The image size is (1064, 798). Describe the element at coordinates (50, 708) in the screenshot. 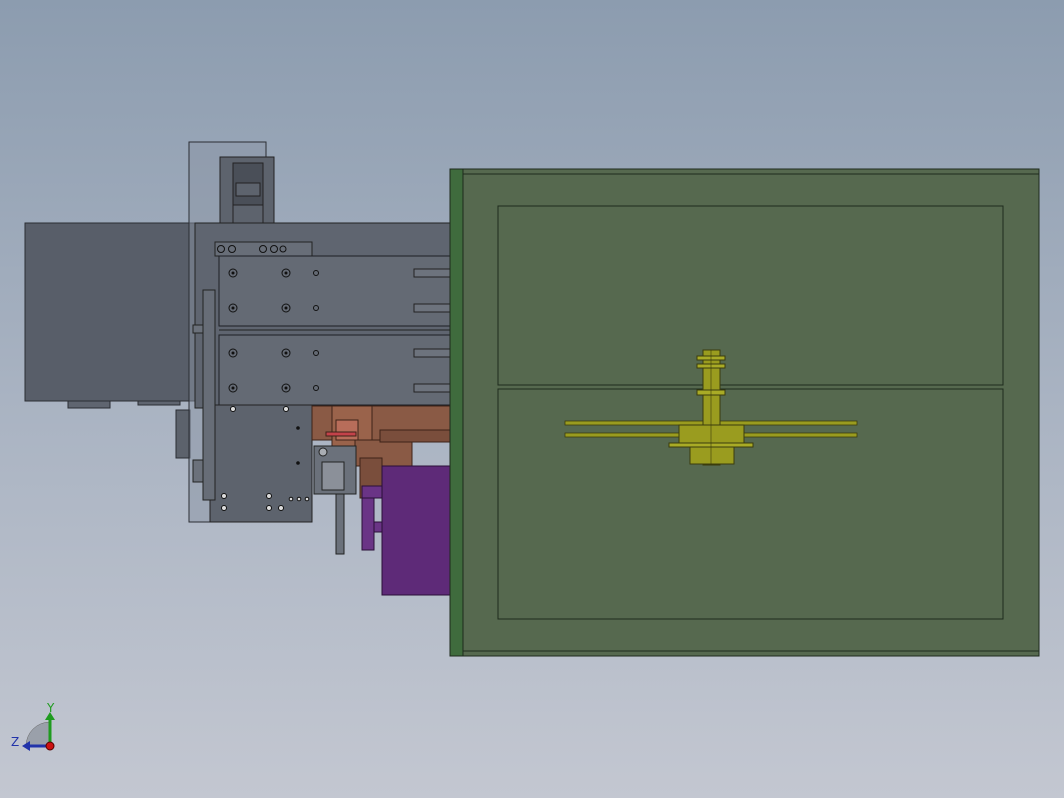

I see `y-axis-label: Y` at that location.